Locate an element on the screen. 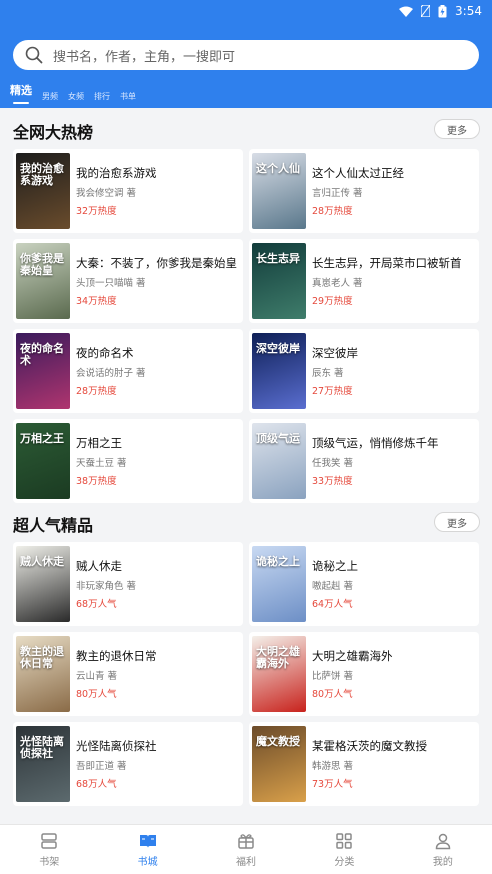  book-title: 诡秘之上 is located at coordinates (335, 566).